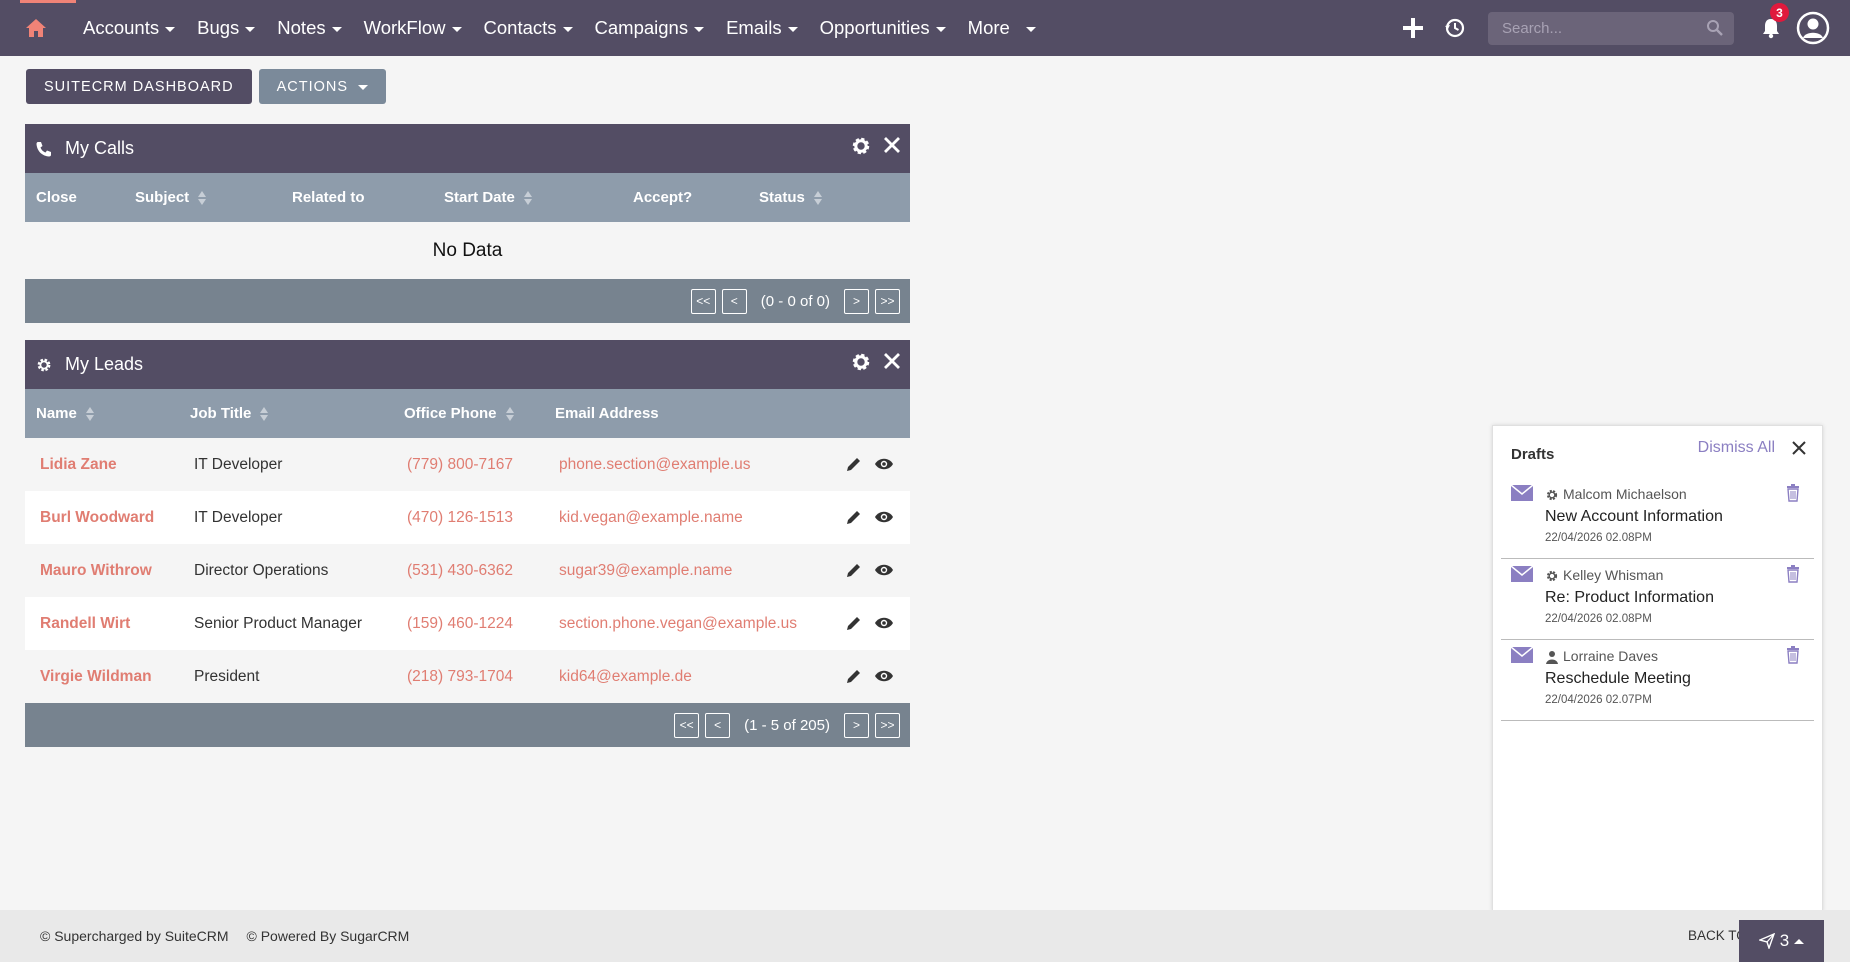 Image resolution: width=1850 pixels, height=962 pixels. What do you see at coordinates (460, 624) in the screenshot?
I see `phone-link: (159) 460-1224` at bounding box center [460, 624].